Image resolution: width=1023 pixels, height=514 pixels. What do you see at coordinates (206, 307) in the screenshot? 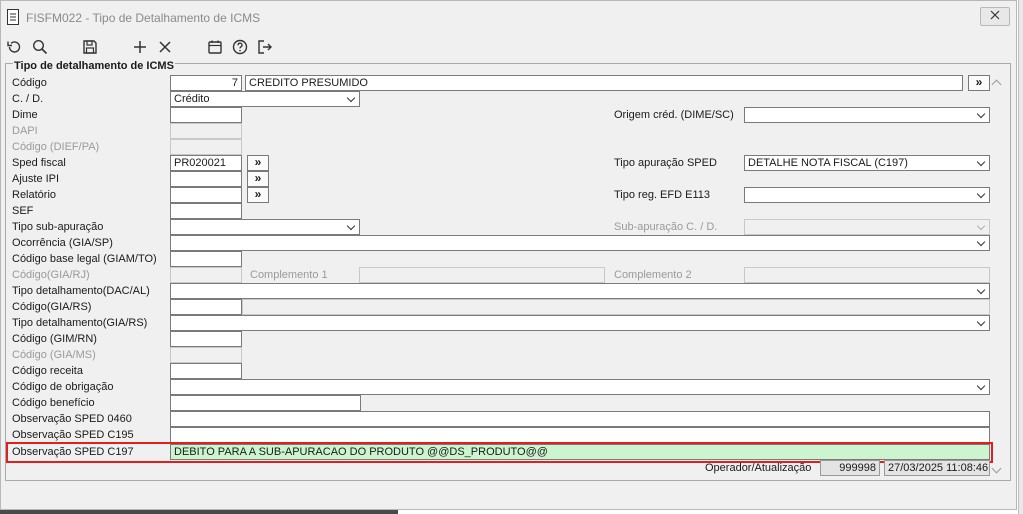
I see `codigo-gia-rs-input` at bounding box center [206, 307].